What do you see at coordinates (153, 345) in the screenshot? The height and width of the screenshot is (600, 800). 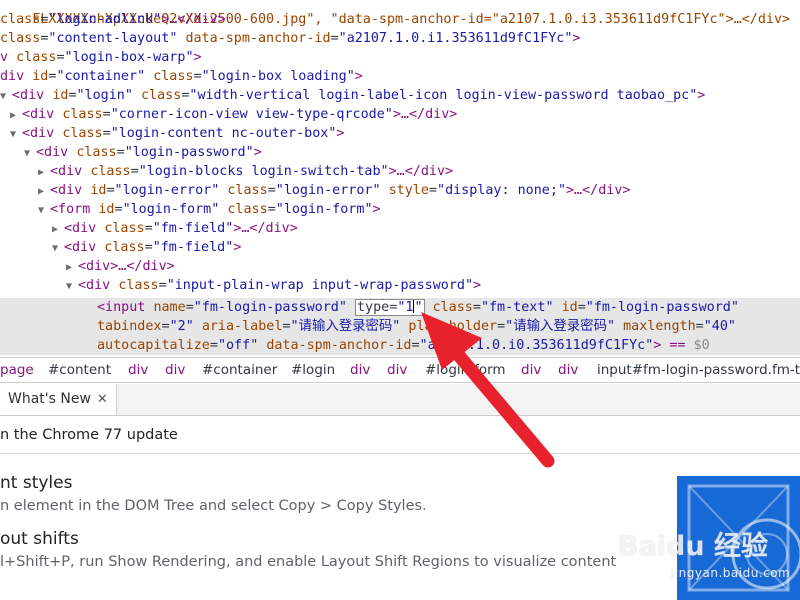 I see `attr-name: autocapitalize` at bounding box center [153, 345].